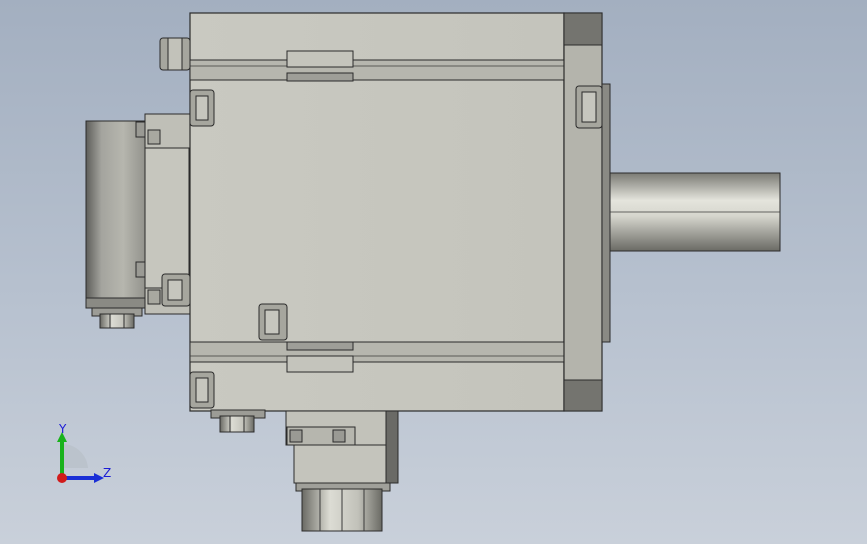 This screenshot has height=544, width=867. What do you see at coordinates (63, 429) in the screenshot?
I see `y-axis-label: Y` at bounding box center [63, 429].